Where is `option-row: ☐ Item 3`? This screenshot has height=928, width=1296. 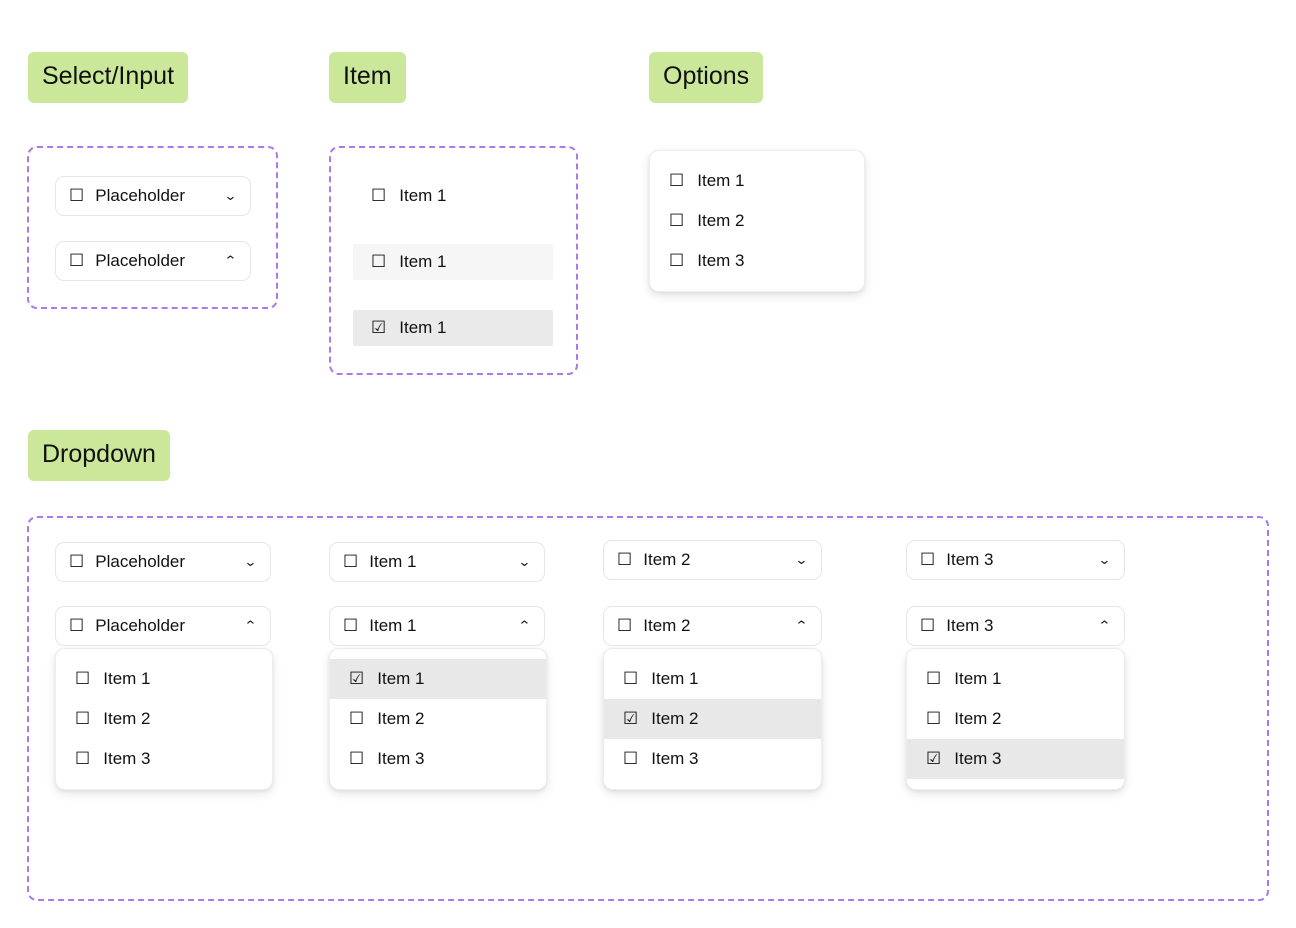 option-row: ☐ Item 3 is located at coordinates (757, 261).